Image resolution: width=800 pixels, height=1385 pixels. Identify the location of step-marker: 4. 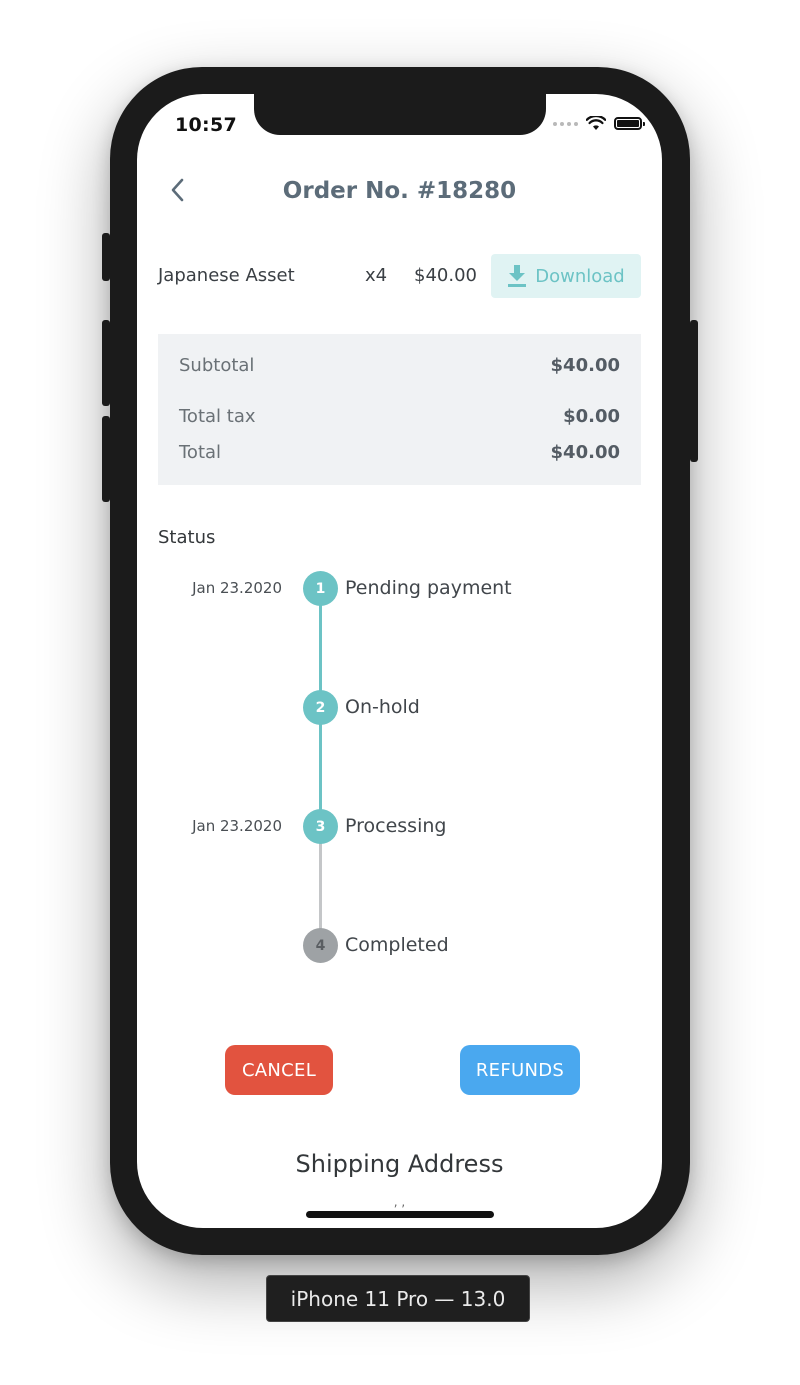
(320, 945).